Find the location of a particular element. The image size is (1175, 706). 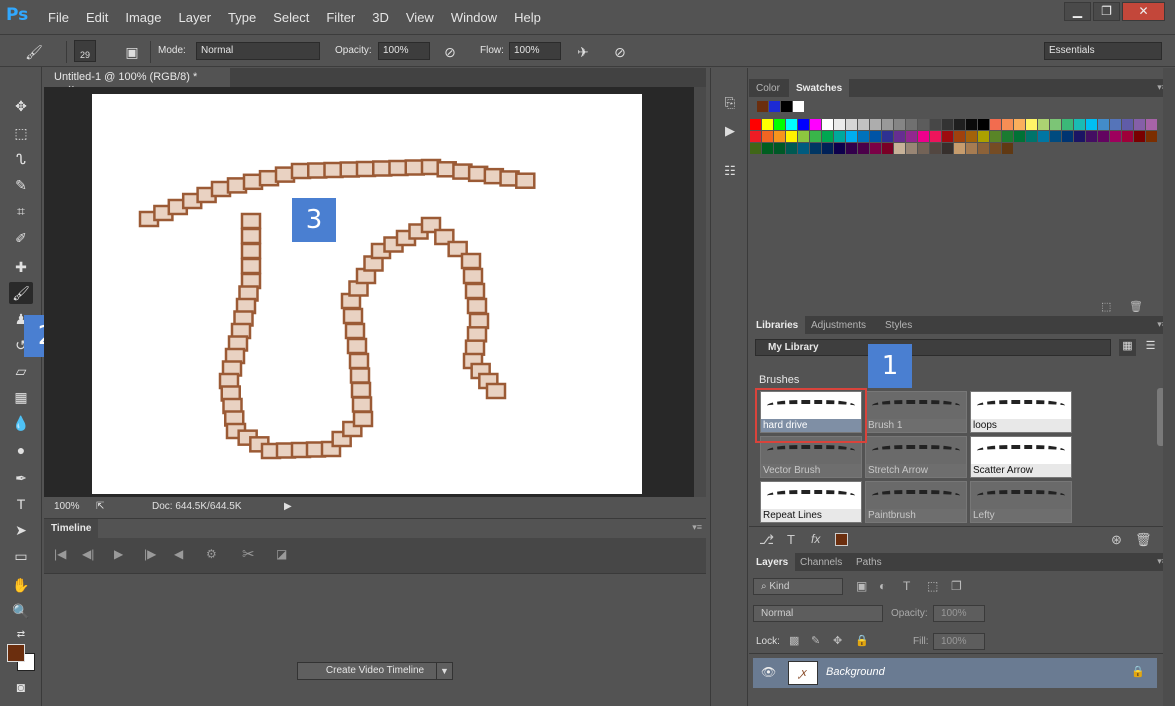

delete-icon: 🗑 is located at coordinates (1143, 540).